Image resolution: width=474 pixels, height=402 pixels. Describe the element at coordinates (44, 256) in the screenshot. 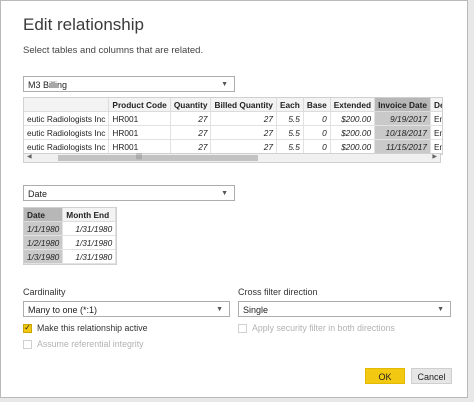

I see `cell-date: 1/3/1980` at that location.